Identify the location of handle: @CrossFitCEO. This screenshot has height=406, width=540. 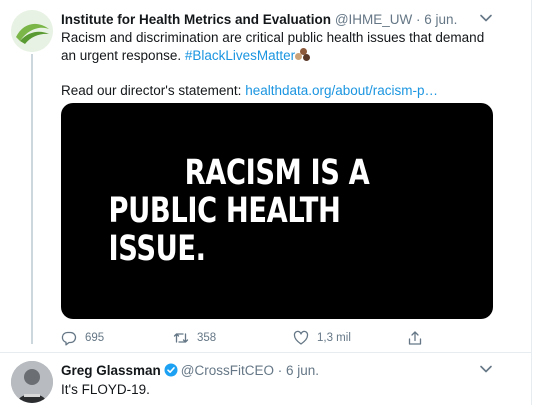
(227, 370).